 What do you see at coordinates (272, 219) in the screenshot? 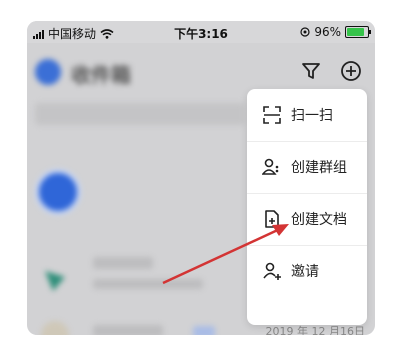
I see `document-add-icon` at bounding box center [272, 219].